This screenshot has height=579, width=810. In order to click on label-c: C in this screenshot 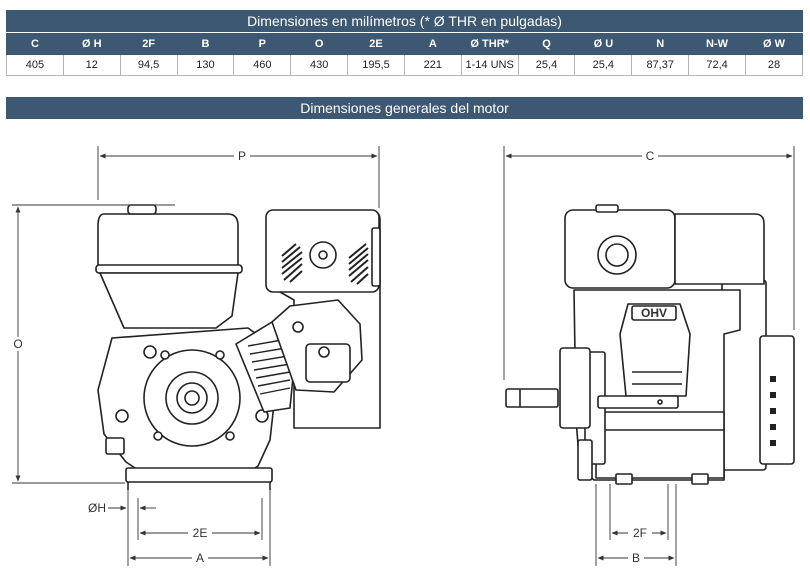, I will do `click(650, 156)`.